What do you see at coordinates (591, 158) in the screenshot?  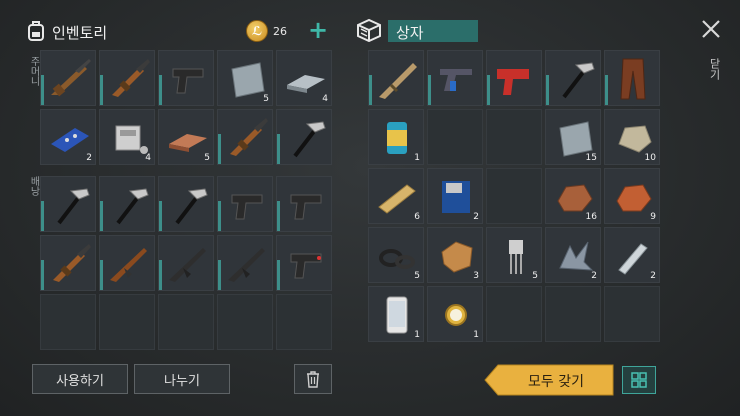 I see `item-count: 15` at bounding box center [591, 158].